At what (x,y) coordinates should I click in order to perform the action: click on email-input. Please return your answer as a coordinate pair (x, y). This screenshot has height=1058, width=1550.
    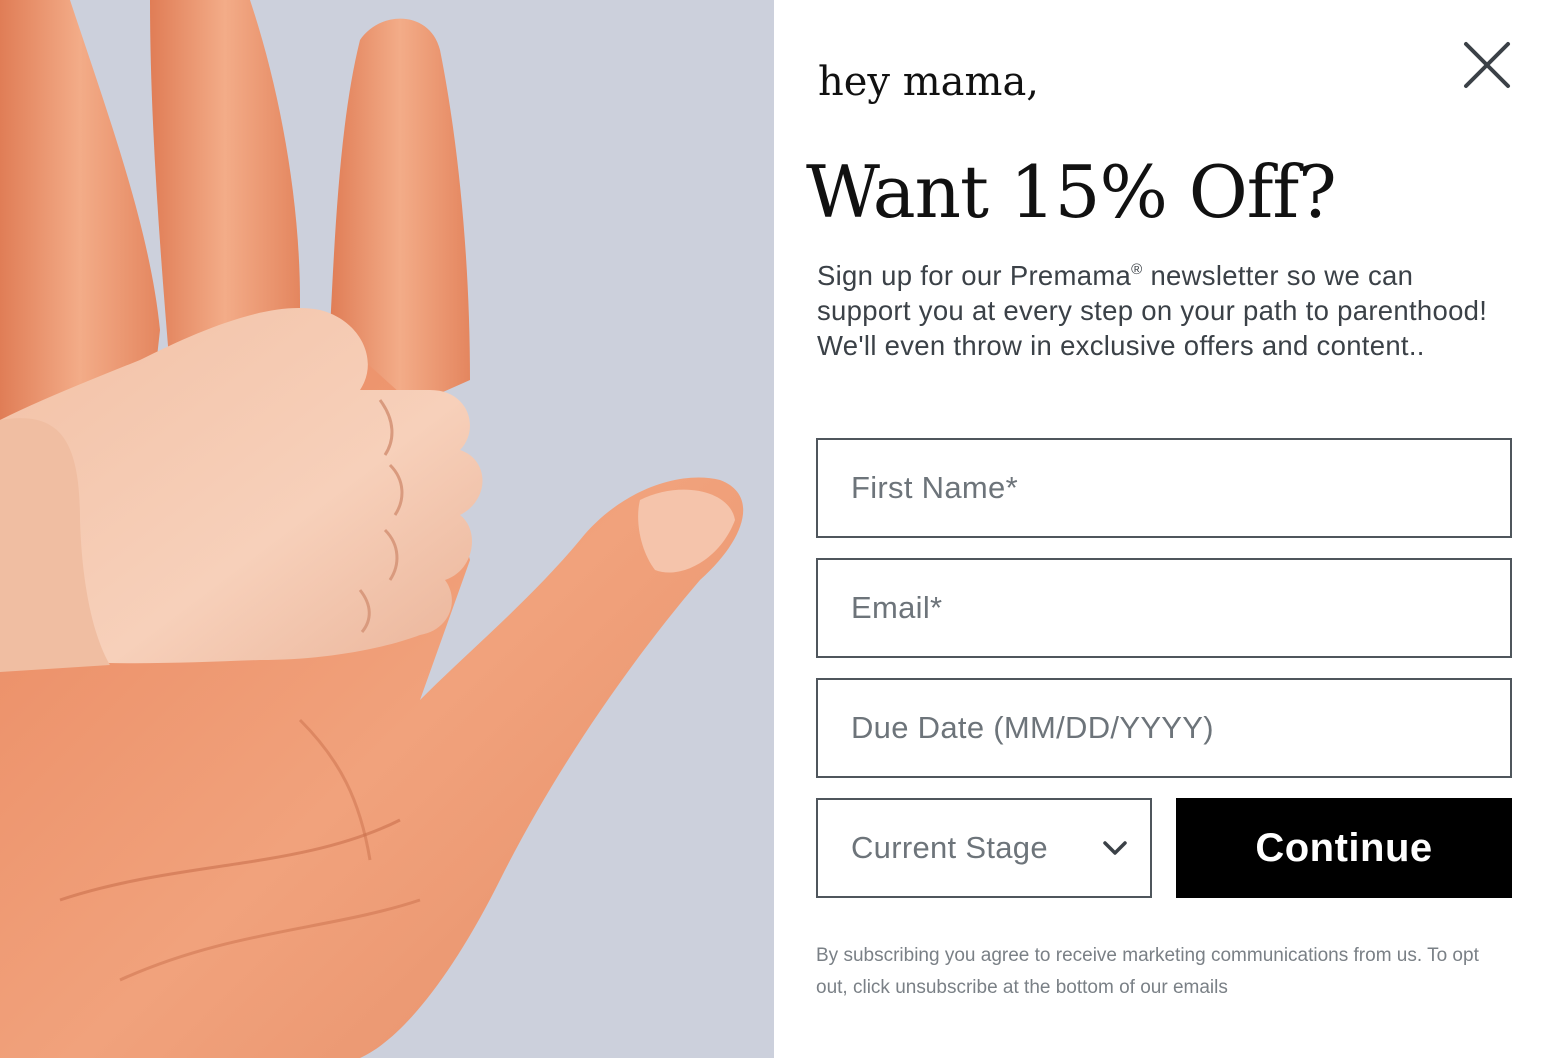
    Looking at the image, I should click on (1164, 608).